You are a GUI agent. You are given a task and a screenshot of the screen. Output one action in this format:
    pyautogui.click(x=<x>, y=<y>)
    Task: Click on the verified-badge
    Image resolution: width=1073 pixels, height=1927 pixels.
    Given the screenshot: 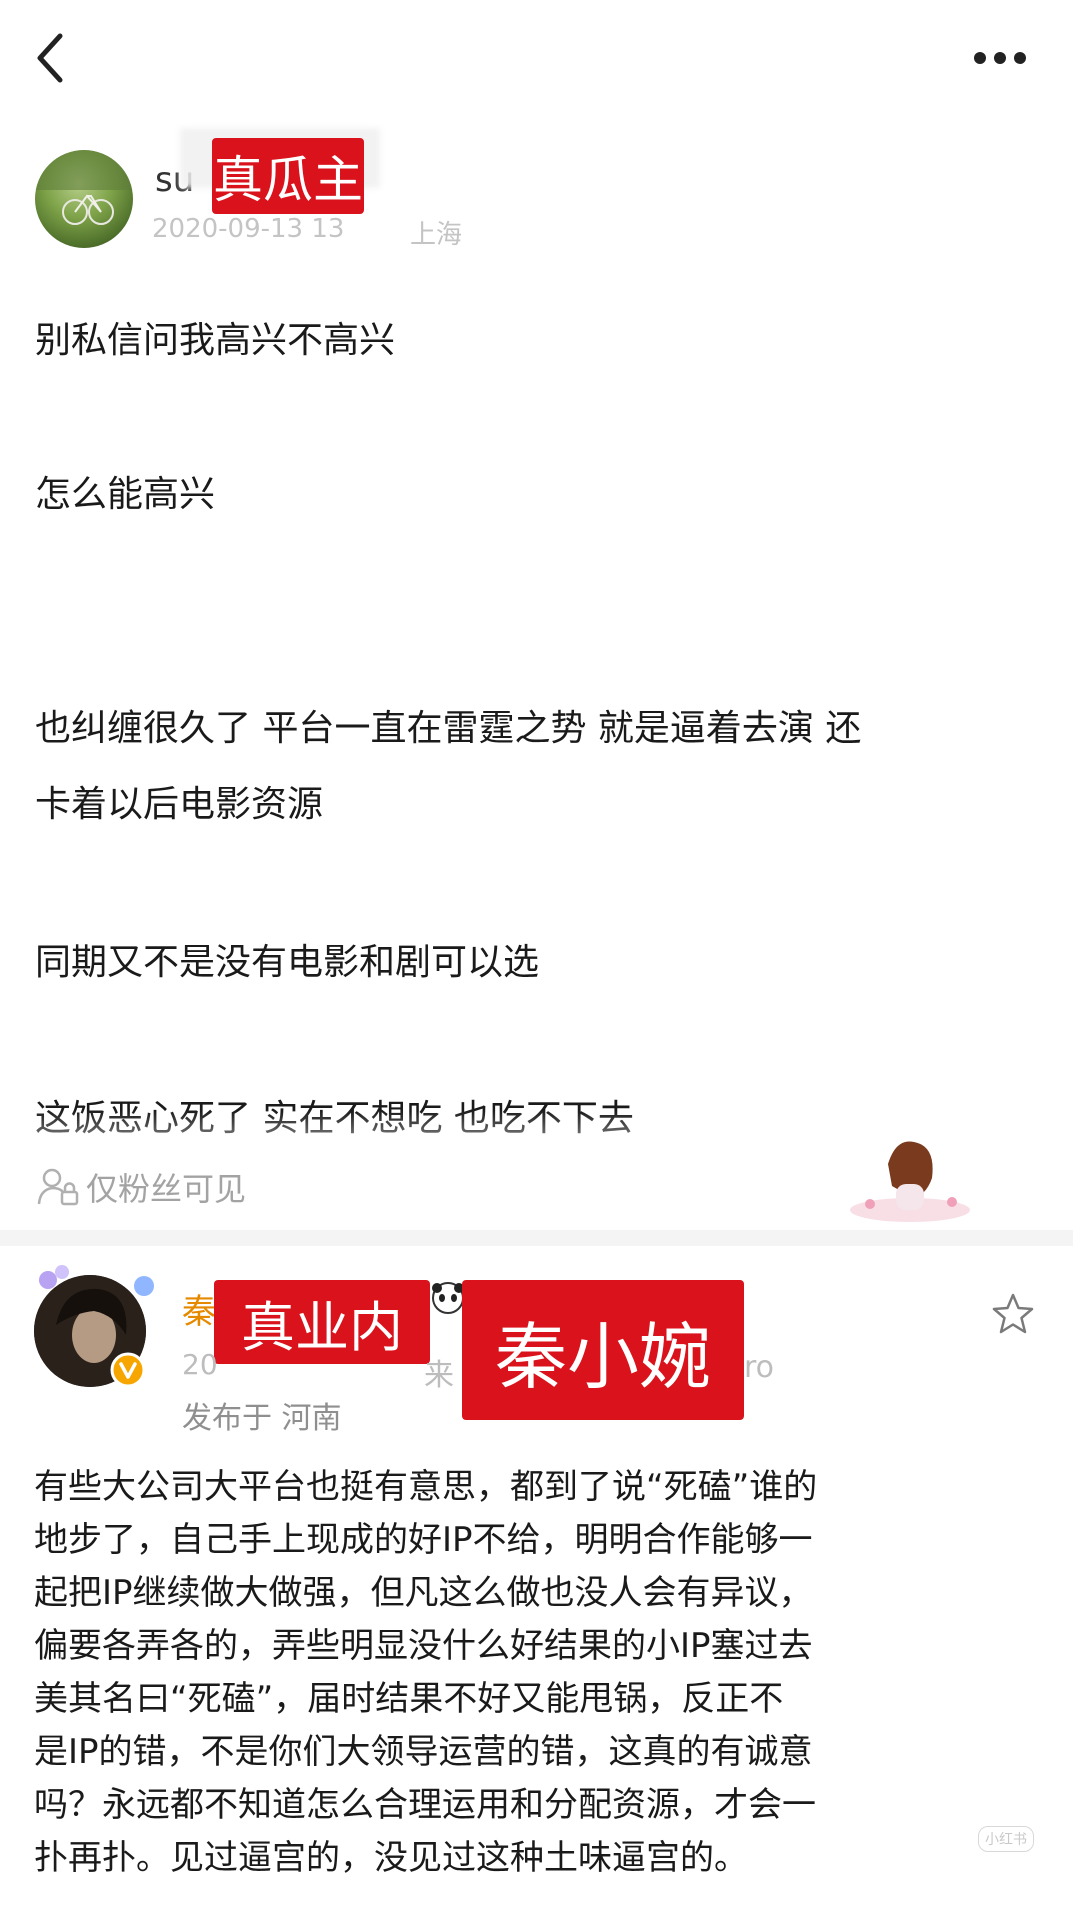 What is the action you would take?
    pyautogui.click(x=128, y=1370)
    